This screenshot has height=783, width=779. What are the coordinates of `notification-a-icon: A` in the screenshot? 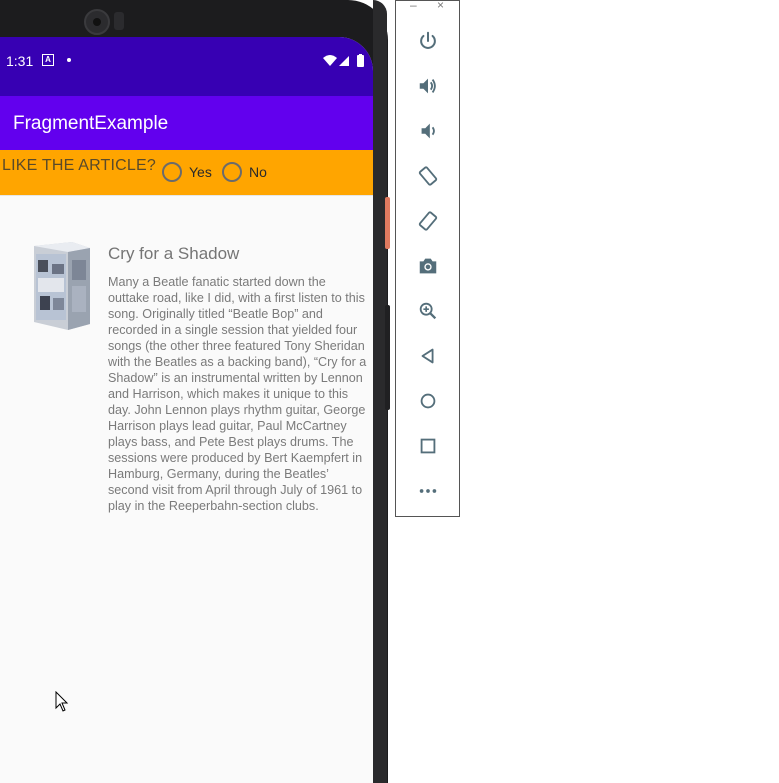 It's located at (48, 60).